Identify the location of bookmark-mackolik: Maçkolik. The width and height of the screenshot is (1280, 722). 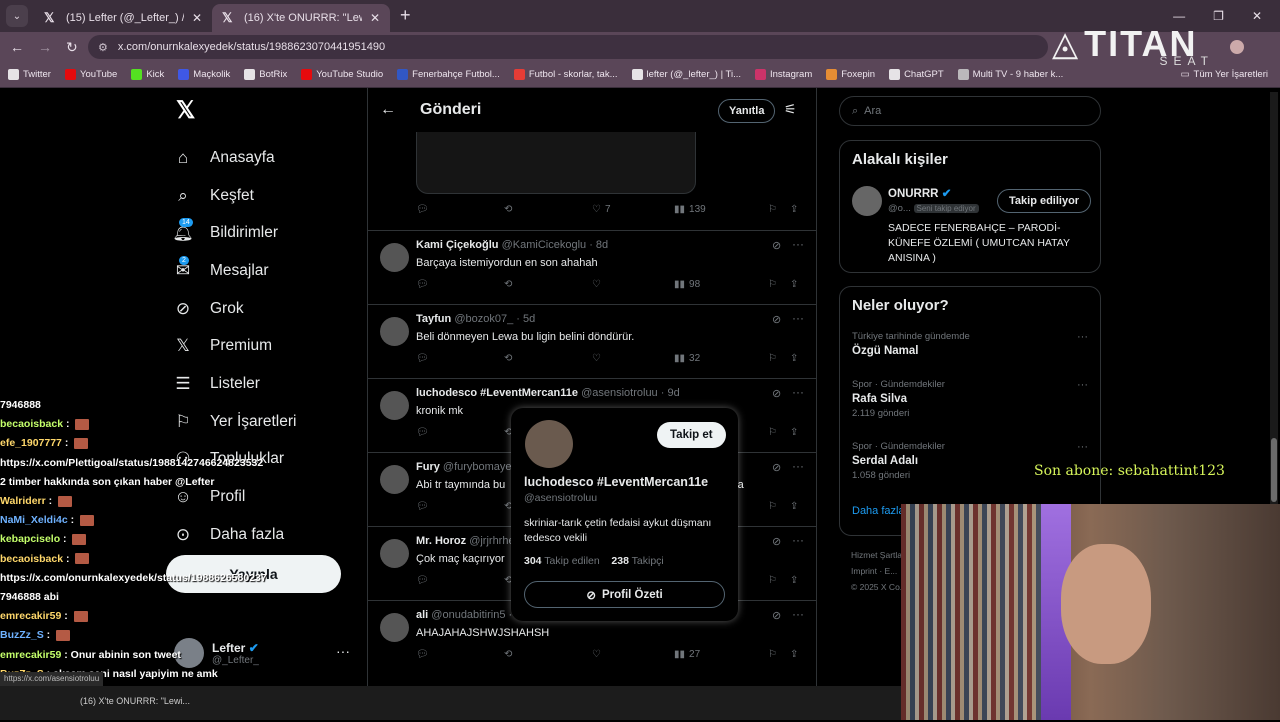
(204, 74).